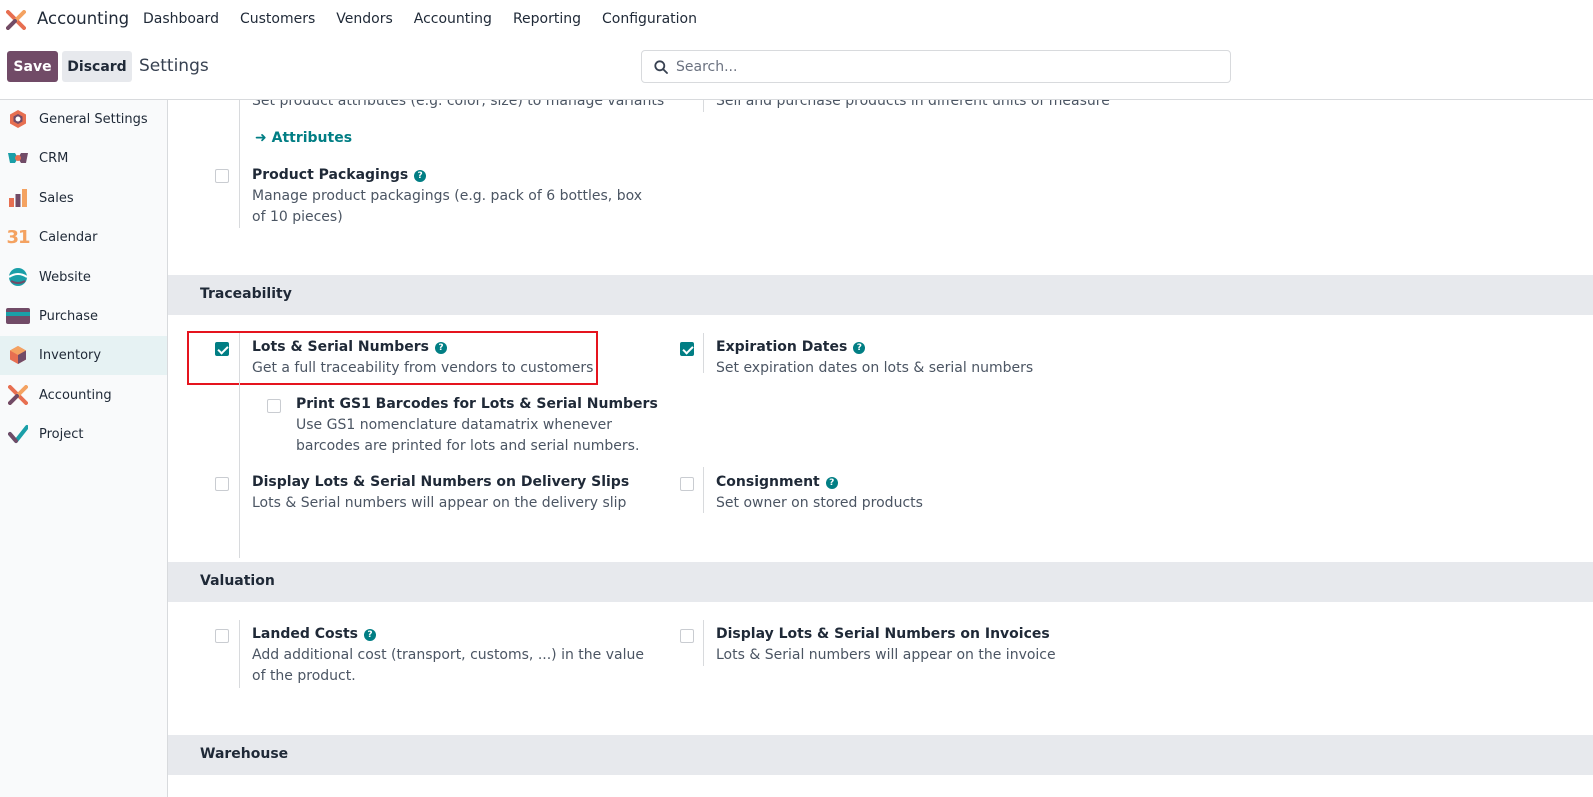 The image size is (1593, 797). I want to click on landed-costs-title: Landed Costs?, so click(314, 634).